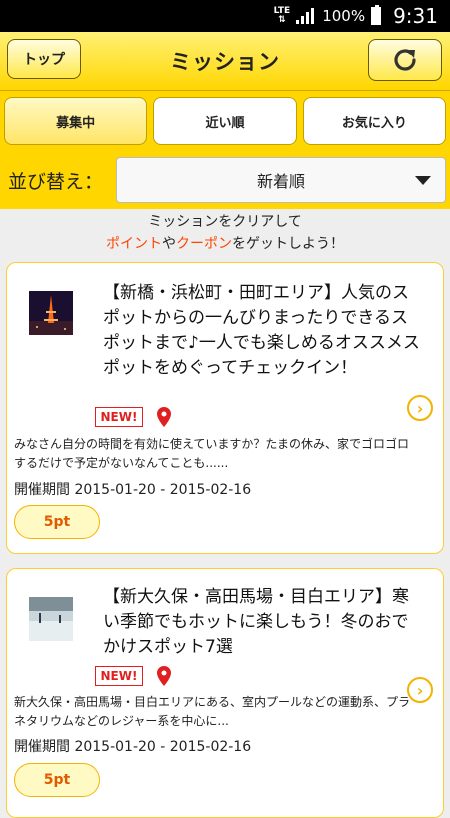 The height and width of the screenshot is (818, 450). I want to click on sort-bar: 並び替え： 新着順, so click(225, 180).